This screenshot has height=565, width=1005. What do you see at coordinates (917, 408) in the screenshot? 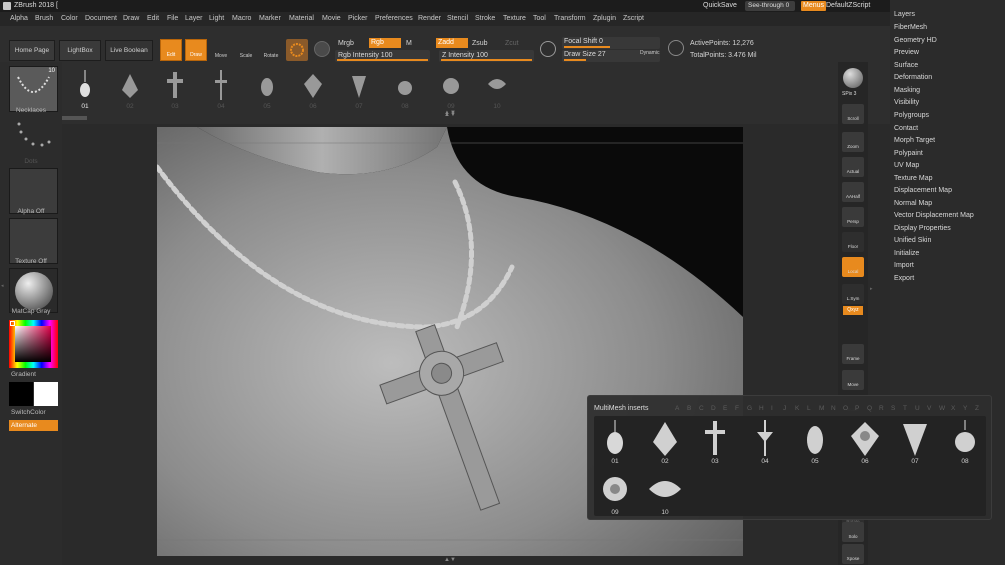
I see `letter-filter: U` at bounding box center [917, 408].